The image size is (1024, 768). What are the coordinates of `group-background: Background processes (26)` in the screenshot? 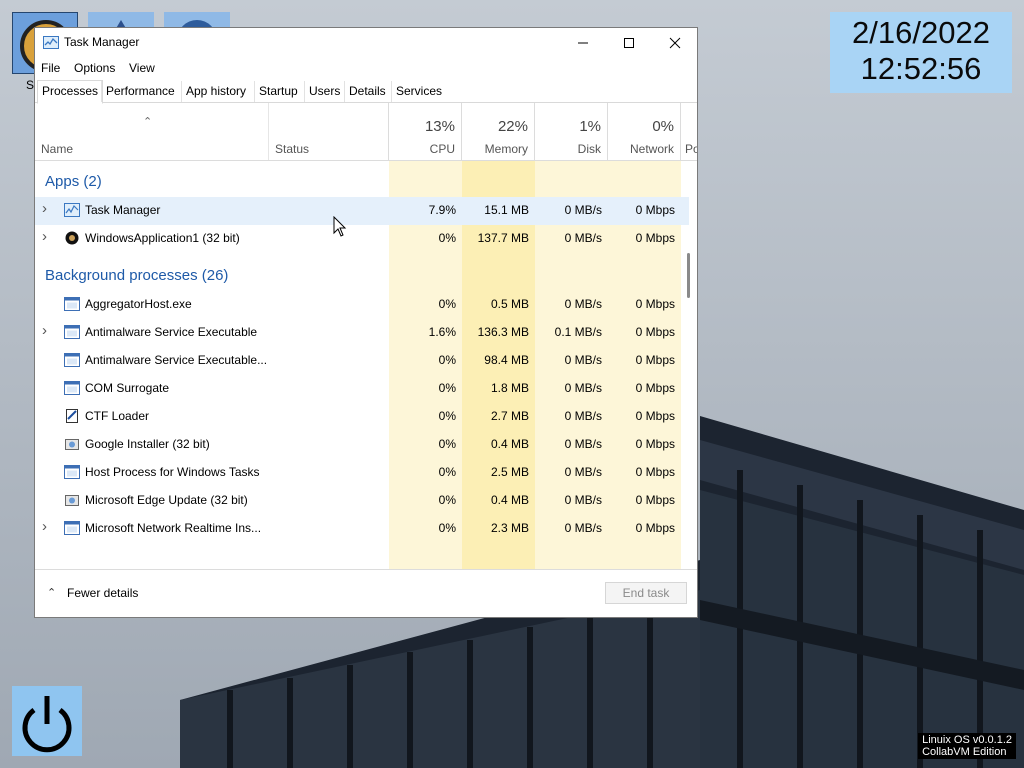 It's located at (137, 275).